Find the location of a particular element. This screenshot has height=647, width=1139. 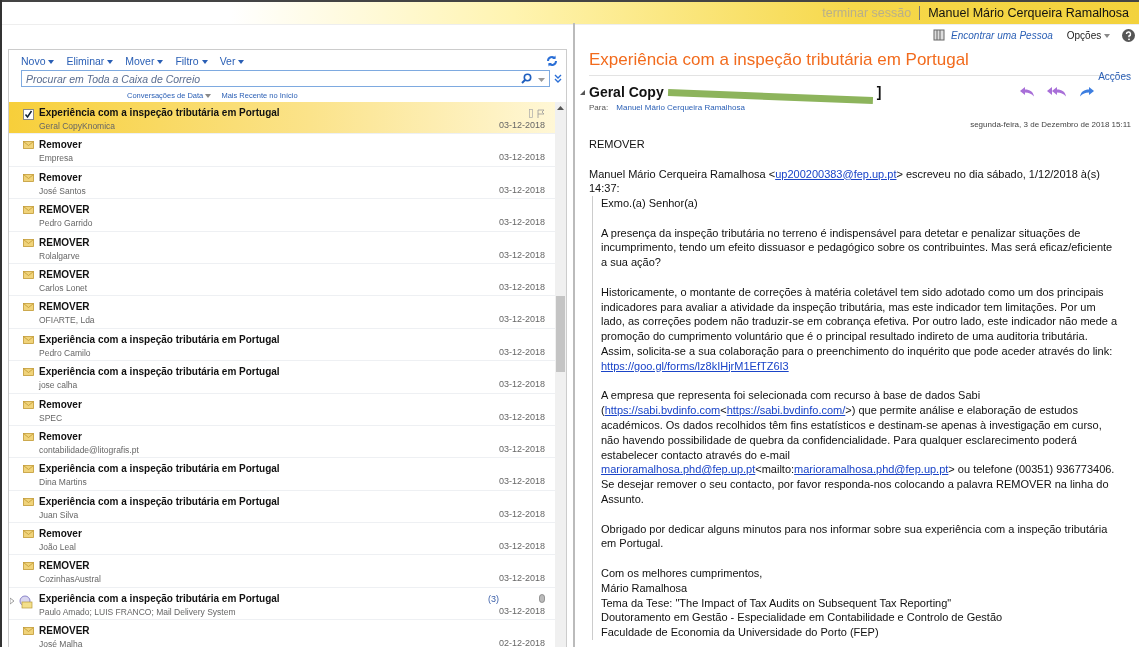

message-item: Remover José Santos 03-12-2018 is located at coordinates (282, 183).